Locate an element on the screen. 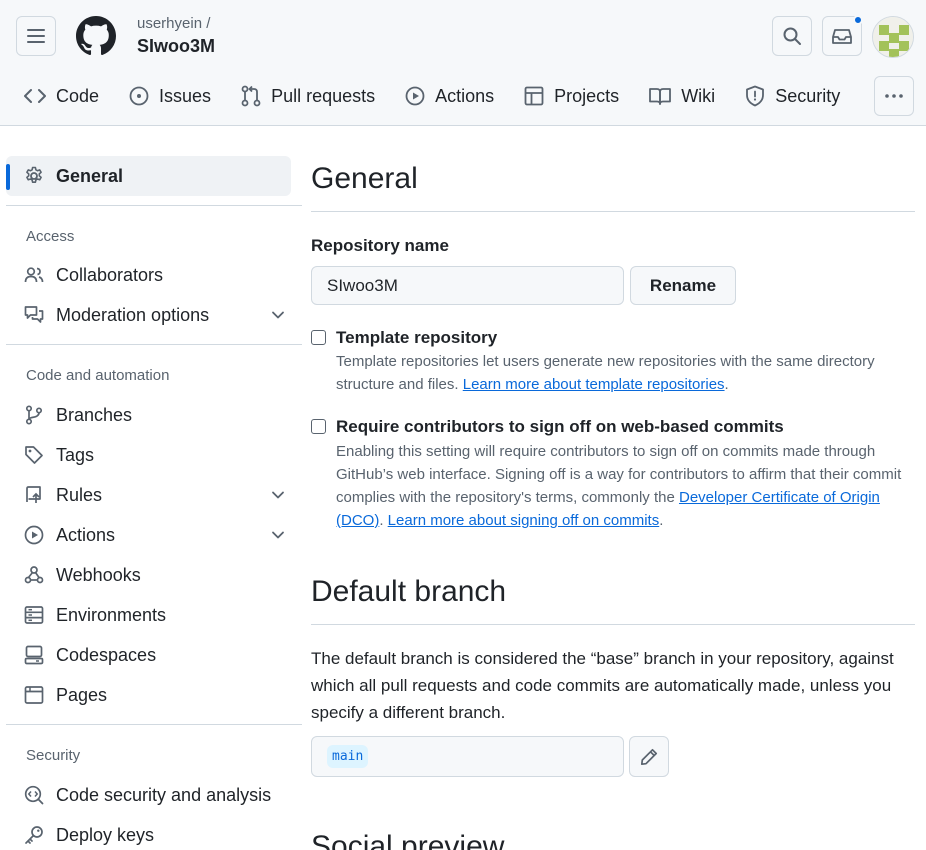  inbox-button is located at coordinates (842, 35).